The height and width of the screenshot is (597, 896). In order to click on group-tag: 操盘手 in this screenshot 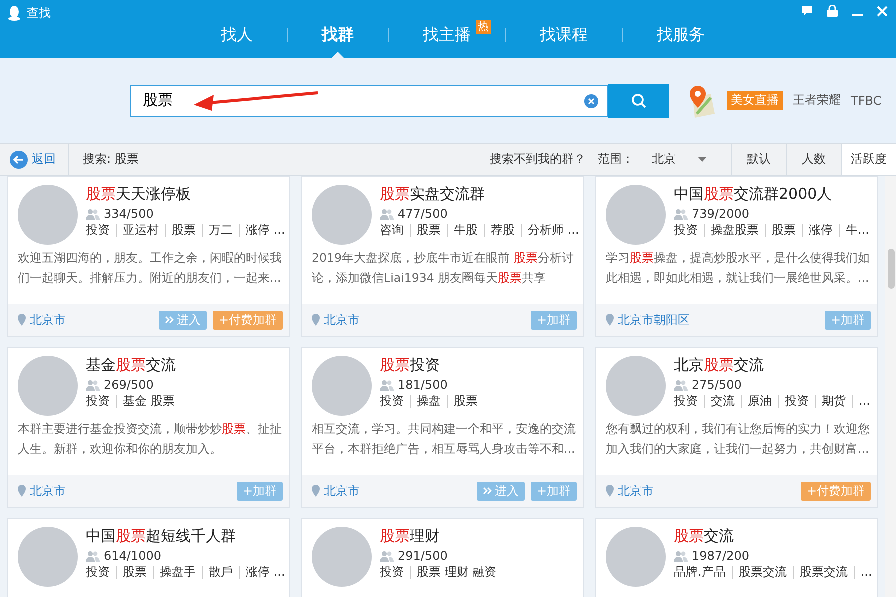, I will do `click(177, 572)`.